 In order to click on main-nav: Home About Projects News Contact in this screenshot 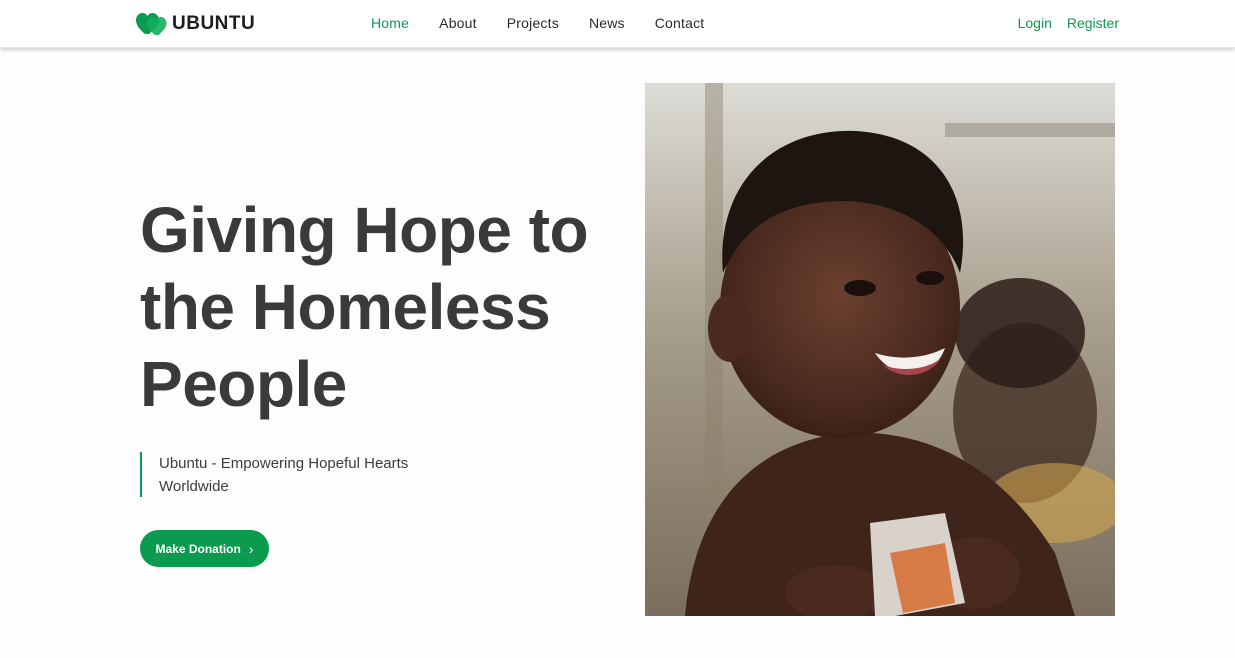, I will do `click(537, 24)`.